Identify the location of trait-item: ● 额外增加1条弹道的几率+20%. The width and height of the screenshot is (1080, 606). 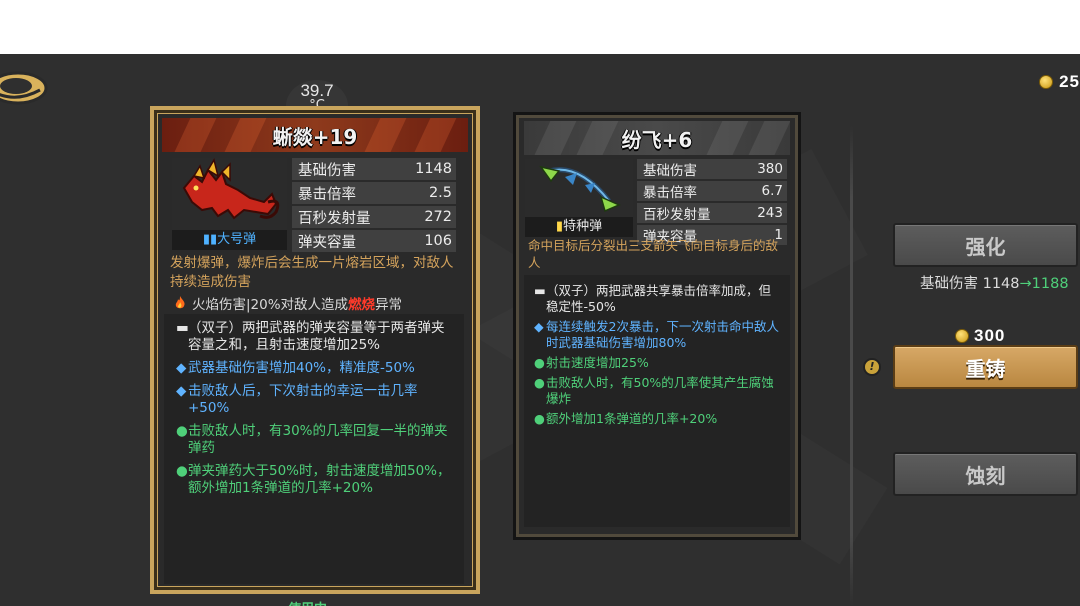
(658, 419).